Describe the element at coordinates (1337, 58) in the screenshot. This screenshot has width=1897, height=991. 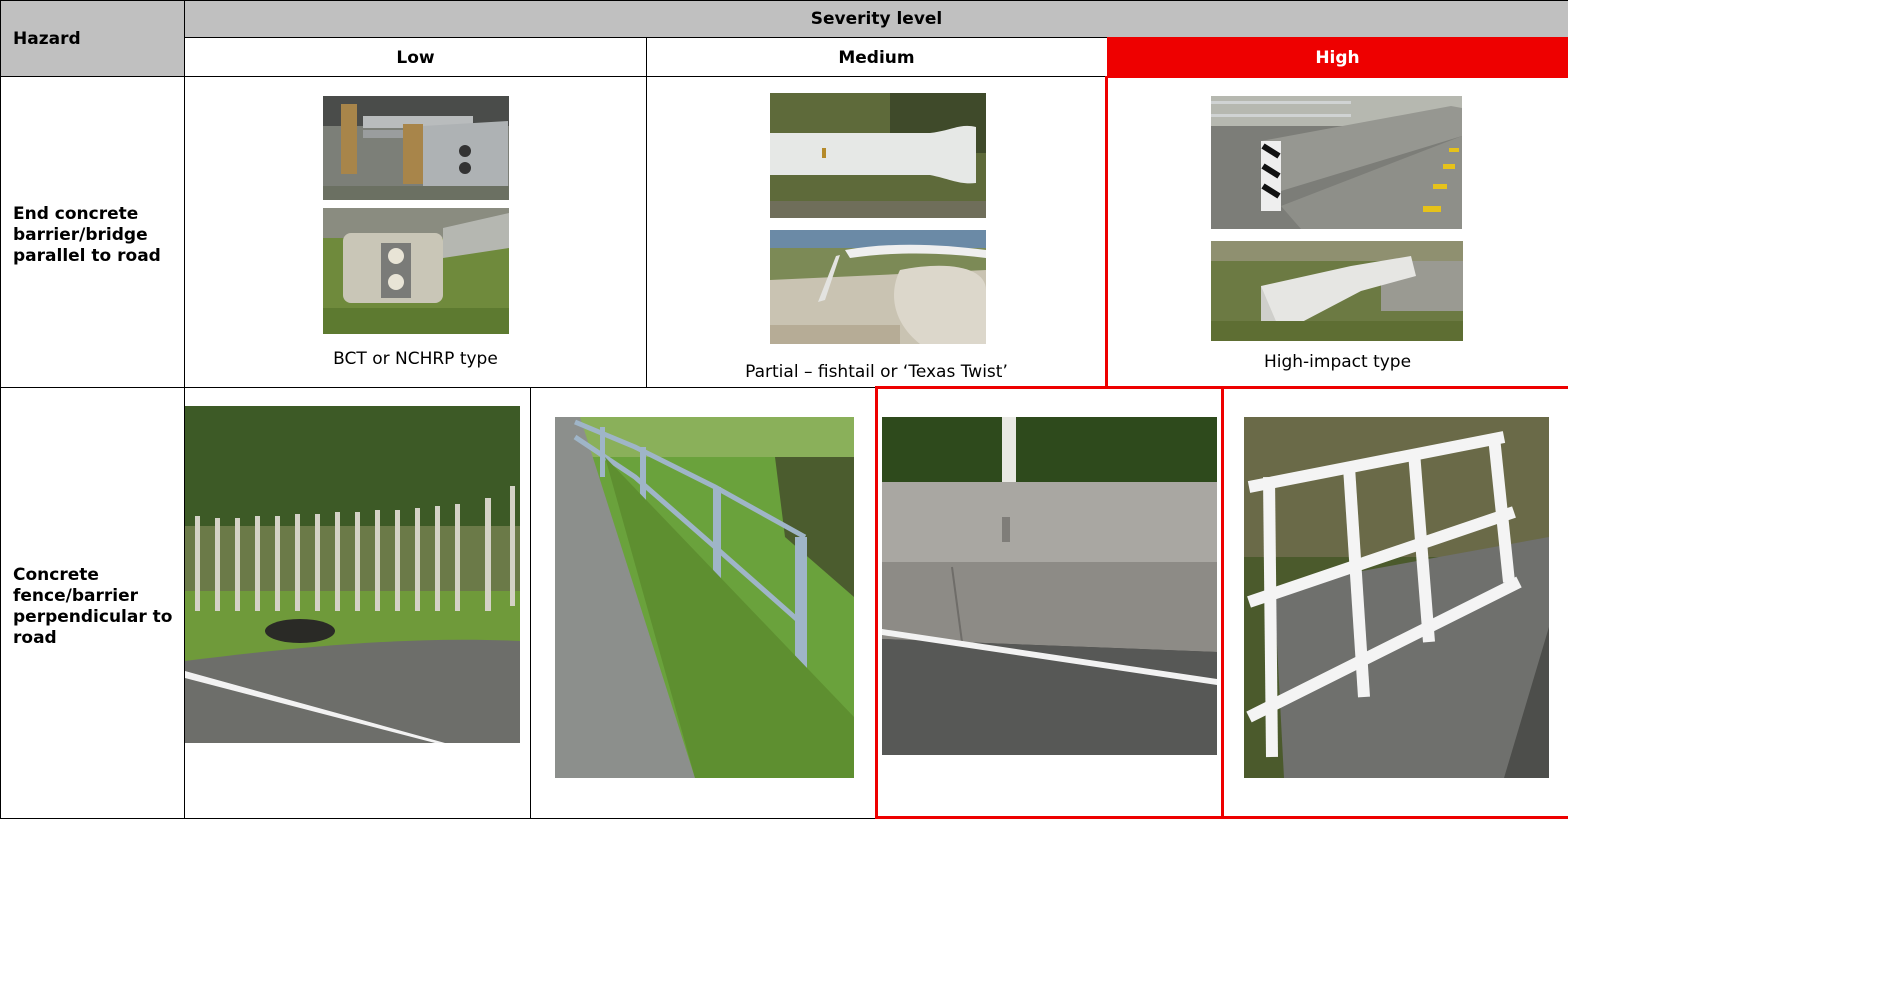
I see `level-high-header: High` at that location.